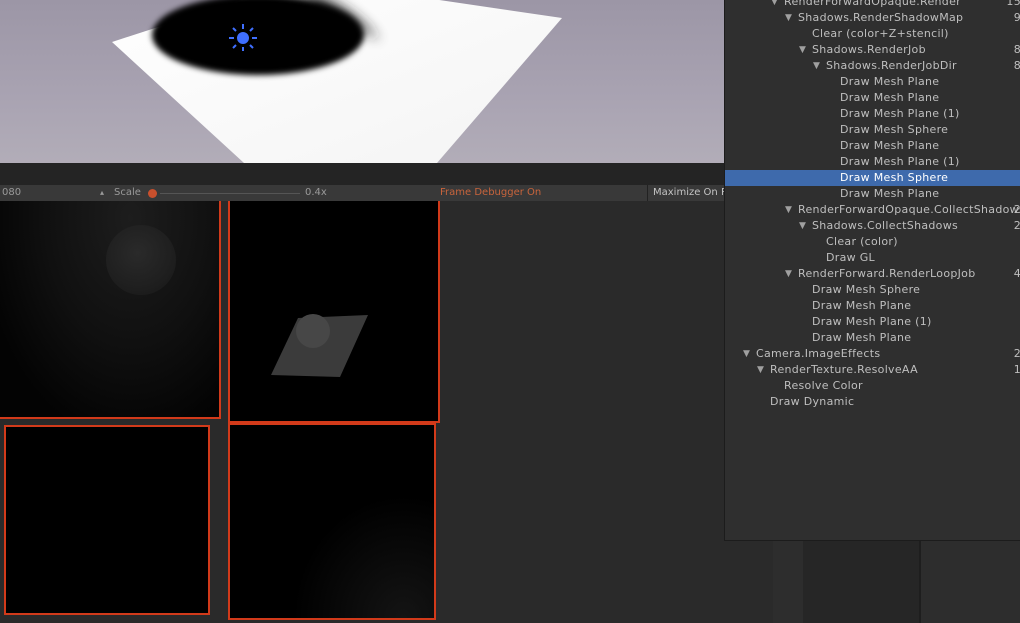  What do you see at coordinates (920, 581) in the screenshot?
I see `column-divider` at bounding box center [920, 581].